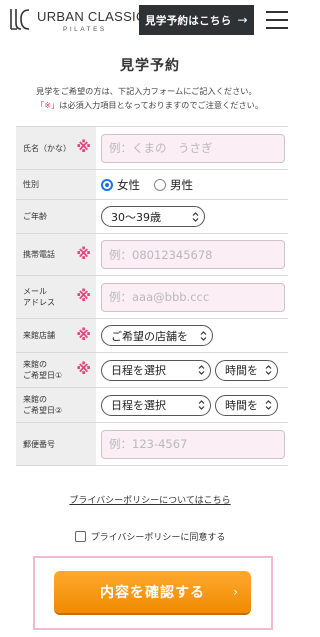 This screenshot has height=637, width=320. Describe the element at coordinates (31, 184) in the screenshot. I see `gender-label-text: 性別` at that location.